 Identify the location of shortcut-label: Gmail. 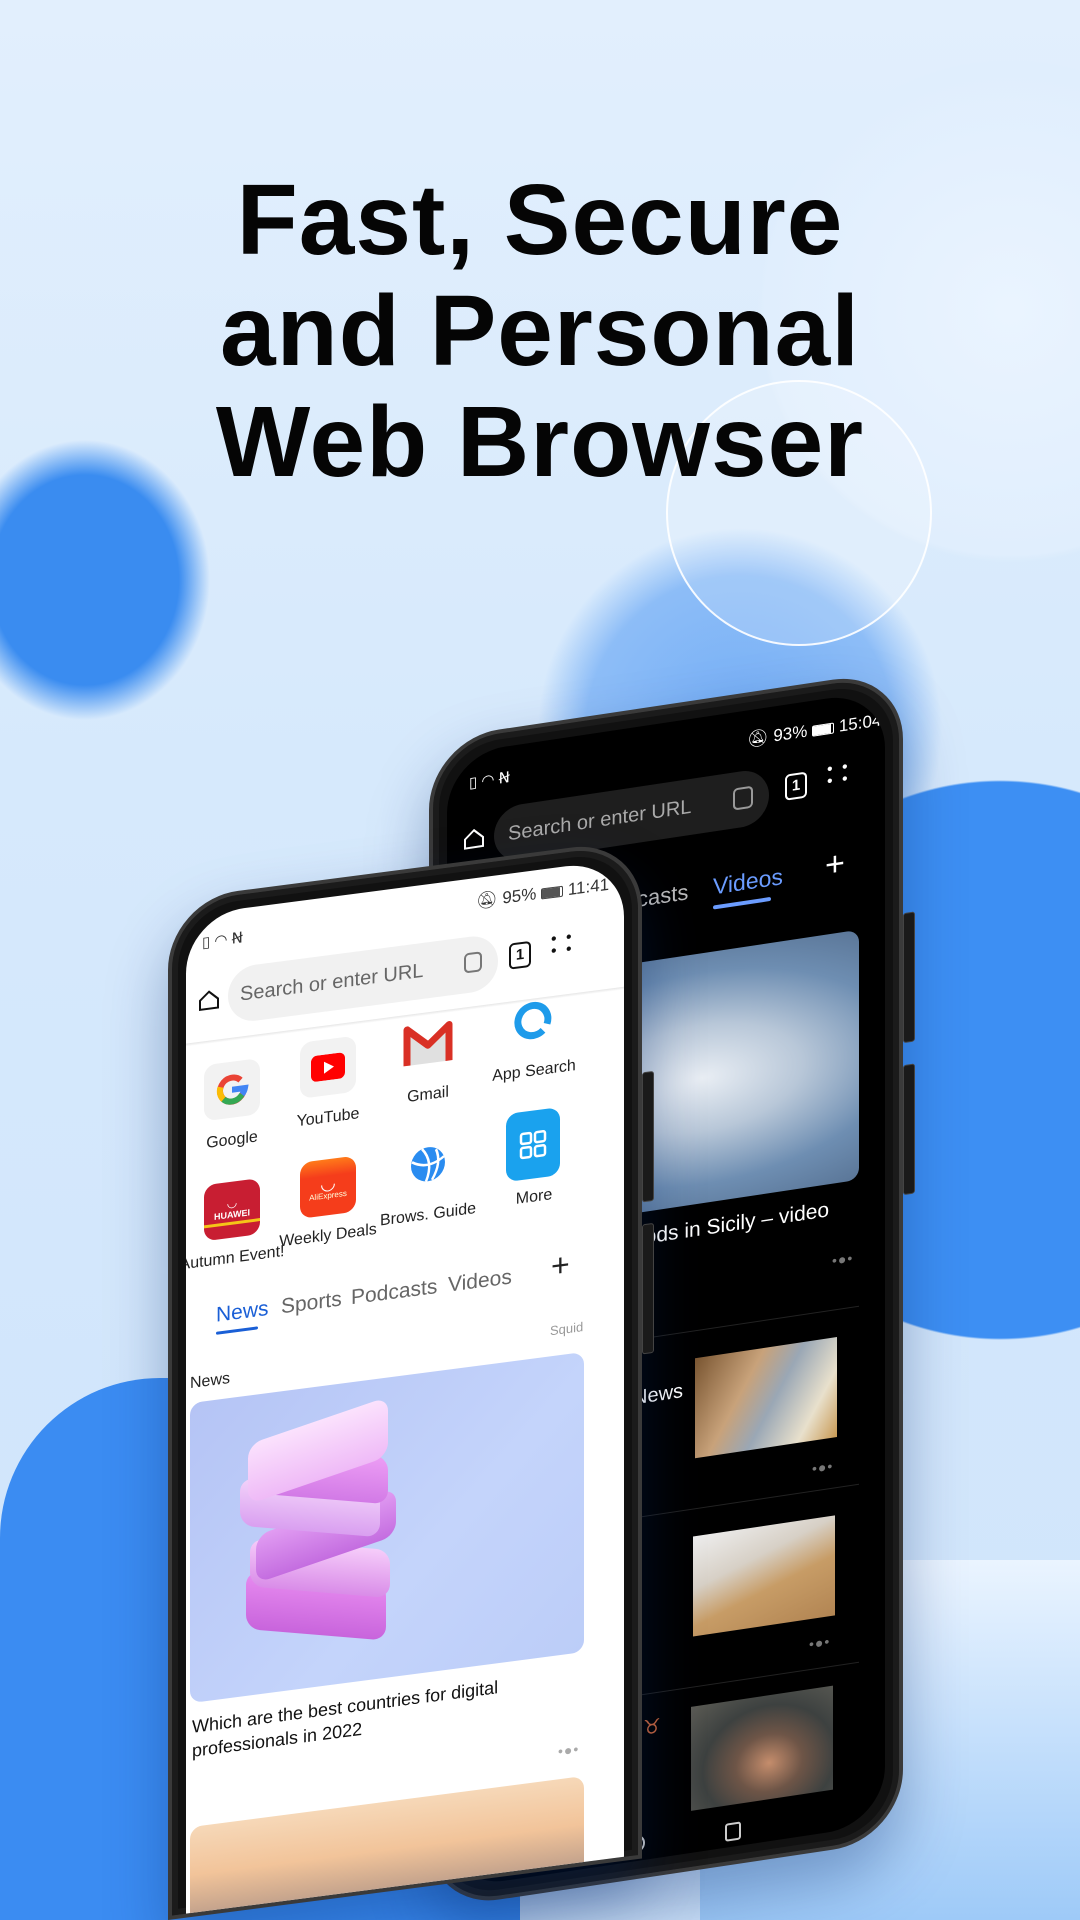
(428, 1094).